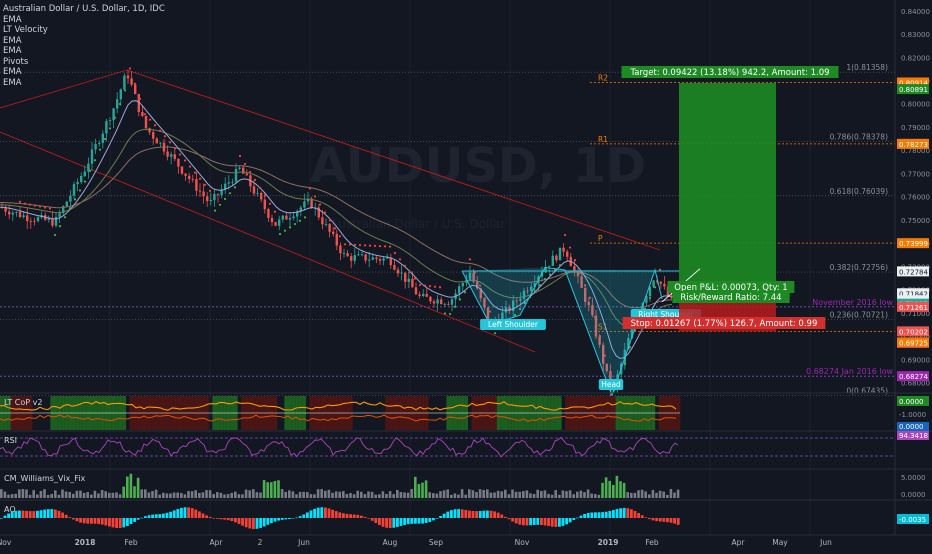  I want to click on price-tag: 0.68274, so click(913, 377).